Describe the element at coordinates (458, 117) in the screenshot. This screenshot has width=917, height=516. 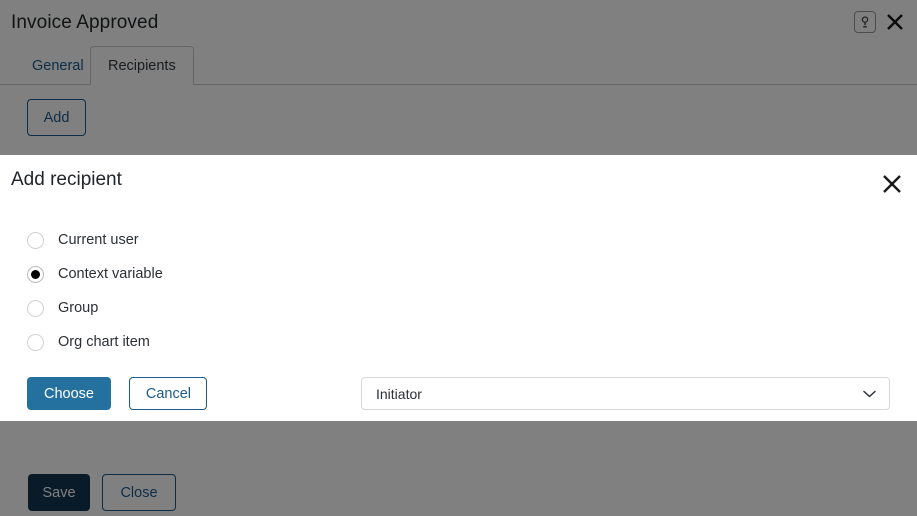
I see `recipients-toolbar: Add` at that location.